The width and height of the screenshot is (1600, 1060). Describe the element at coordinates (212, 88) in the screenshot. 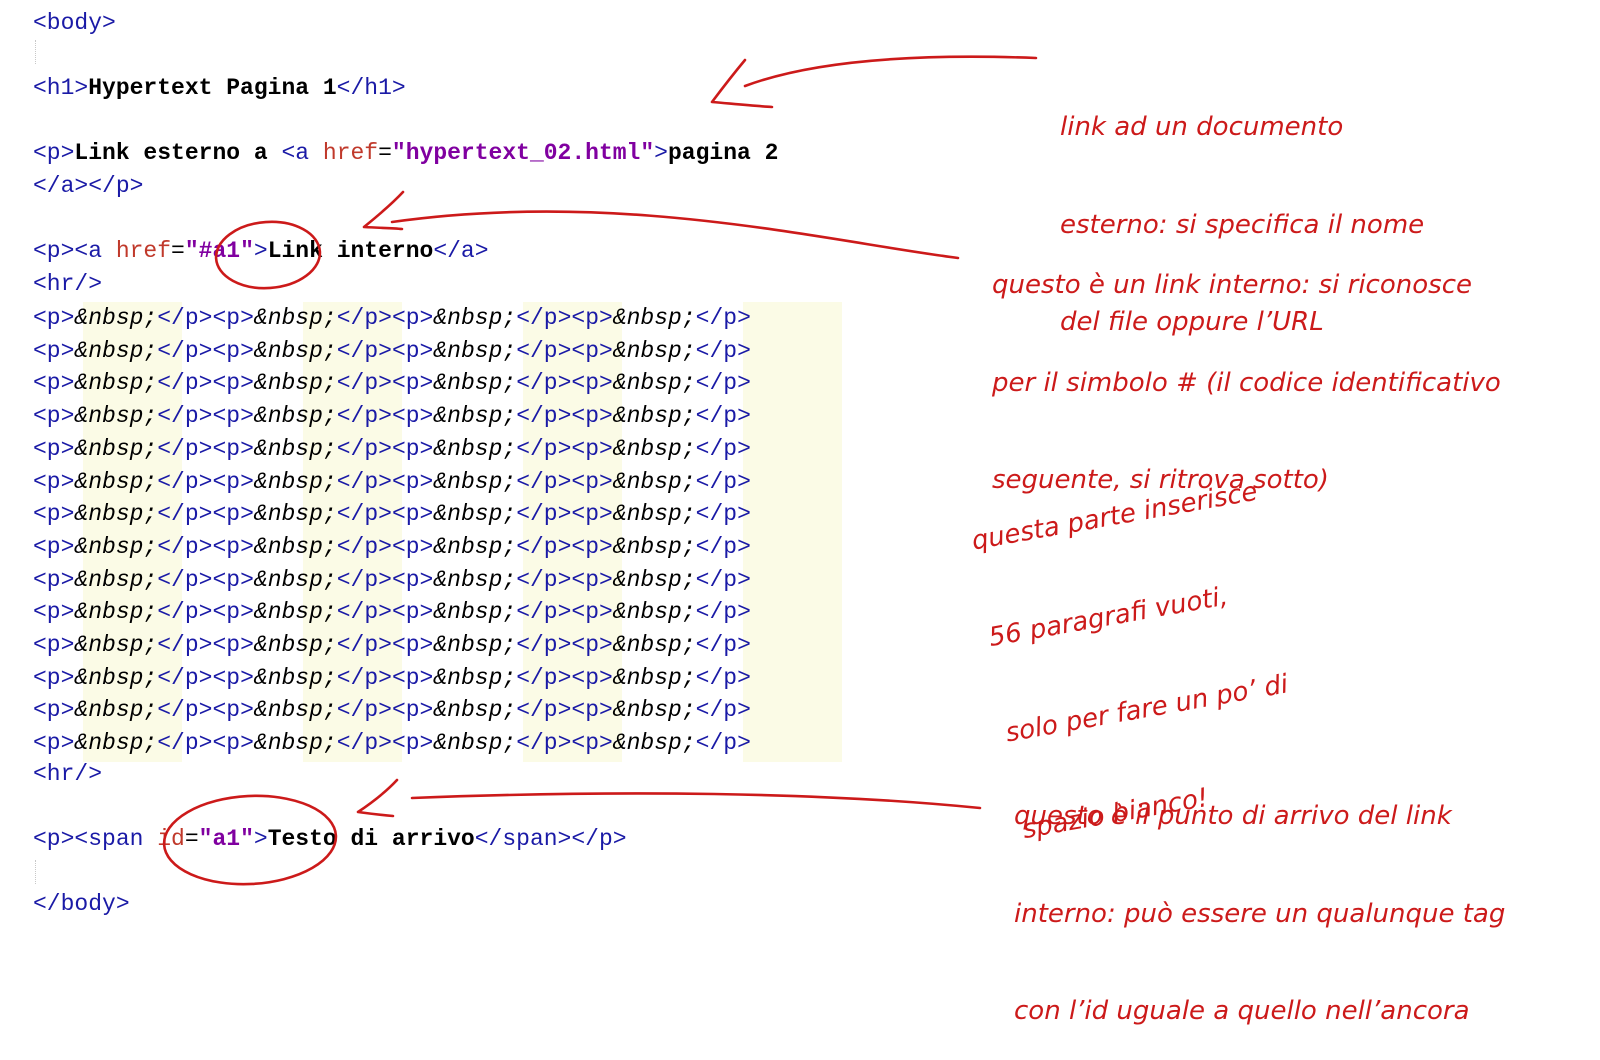

I see `h1-text: Hypertext Pagina 1` at that location.